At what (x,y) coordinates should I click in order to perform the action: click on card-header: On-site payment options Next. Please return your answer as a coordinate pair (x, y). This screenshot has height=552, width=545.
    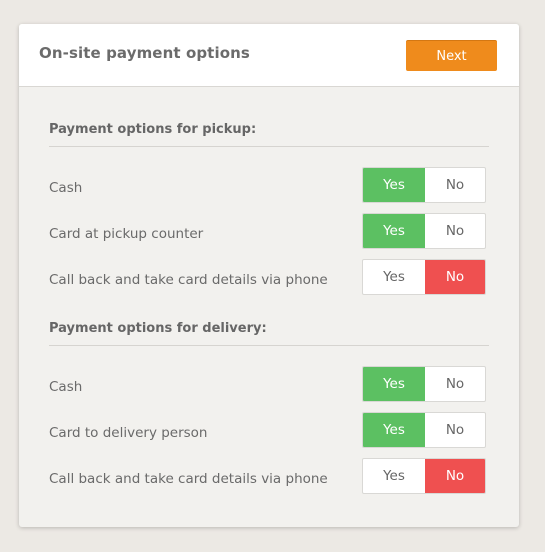
    Looking at the image, I should click on (269, 55).